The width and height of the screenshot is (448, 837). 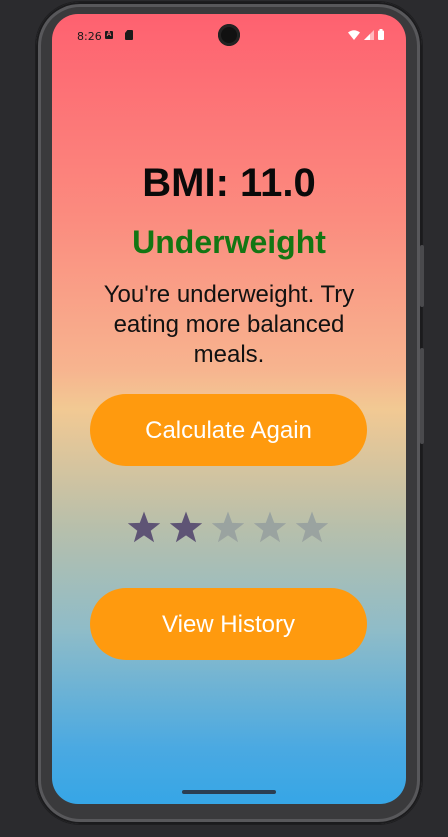 What do you see at coordinates (422, 396) in the screenshot?
I see `volume-button` at bounding box center [422, 396].